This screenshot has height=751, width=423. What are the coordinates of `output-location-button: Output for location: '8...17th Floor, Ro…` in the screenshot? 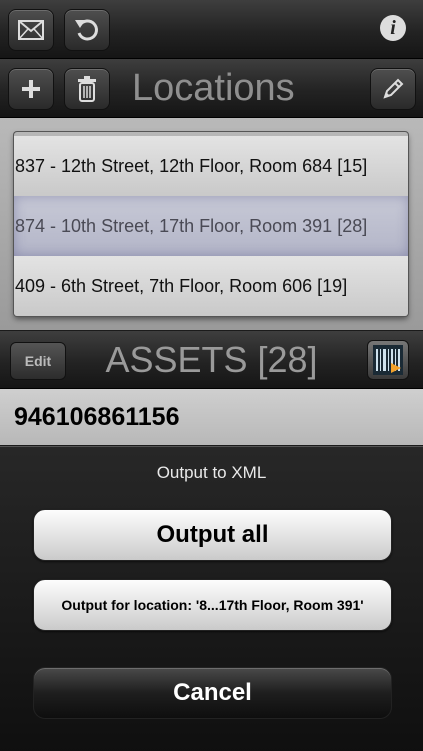 It's located at (212, 605).